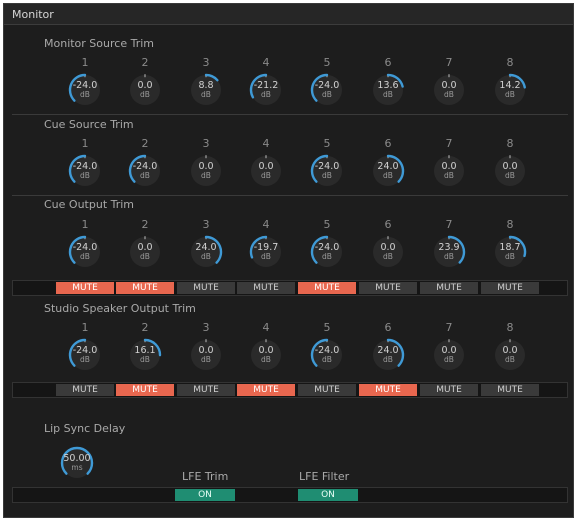 Image resolution: width=580 pixels, height=521 pixels. Describe the element at coordinates (288, 14) in the screenshot. I see `panel-title: Monitor` at that location.